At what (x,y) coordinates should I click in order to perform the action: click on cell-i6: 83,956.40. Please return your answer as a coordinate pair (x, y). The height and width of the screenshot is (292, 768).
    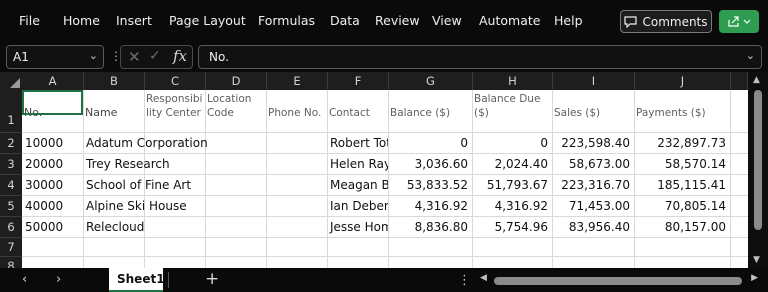
    Looking at the image, I should click on (593, 227).